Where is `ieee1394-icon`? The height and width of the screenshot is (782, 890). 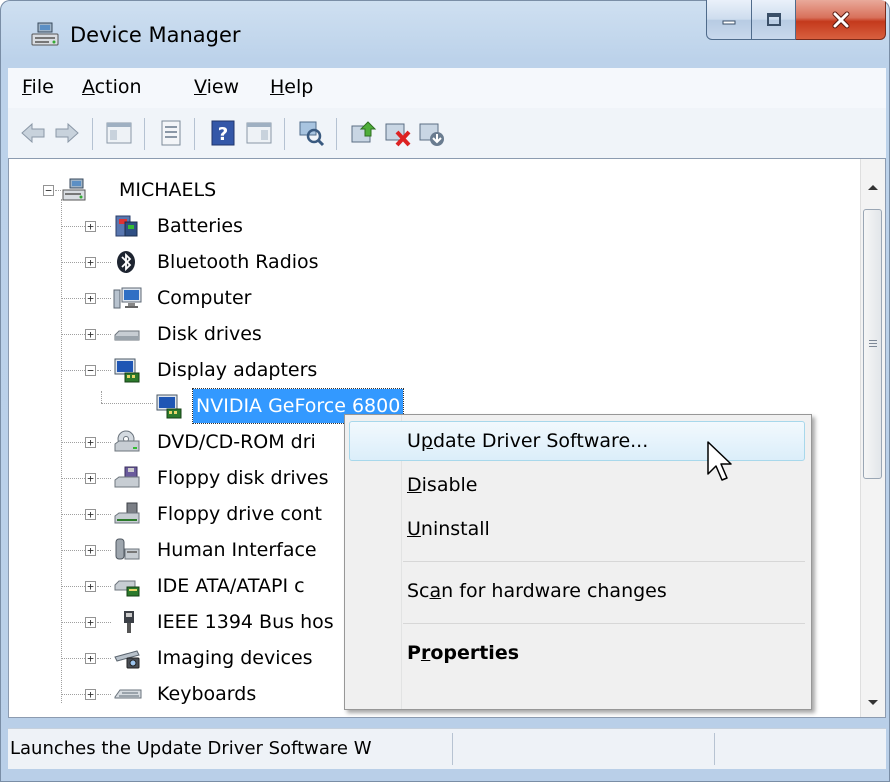
ieee1394-icon is located at coordinates (129, 622).